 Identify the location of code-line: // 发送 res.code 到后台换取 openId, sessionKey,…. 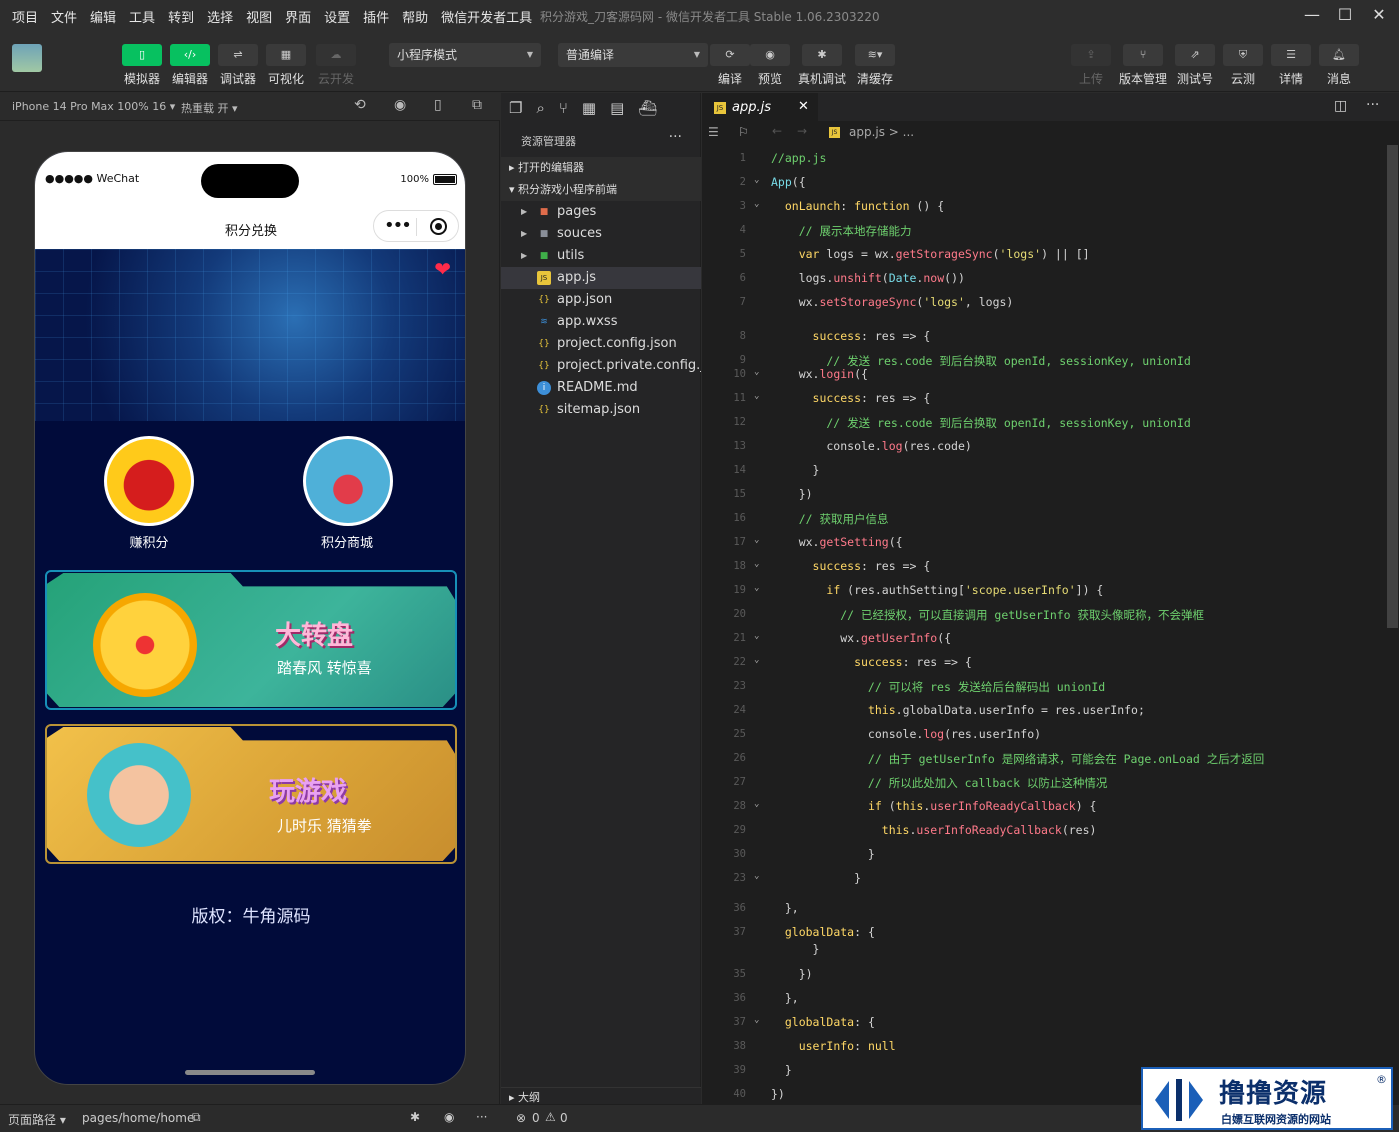
(980, 423).